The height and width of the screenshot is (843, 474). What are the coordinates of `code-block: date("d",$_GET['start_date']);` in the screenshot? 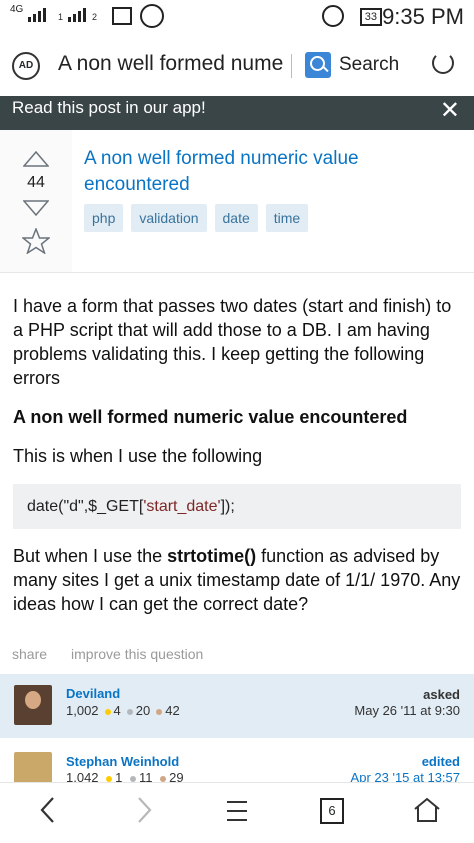 It's located at (237, 506).